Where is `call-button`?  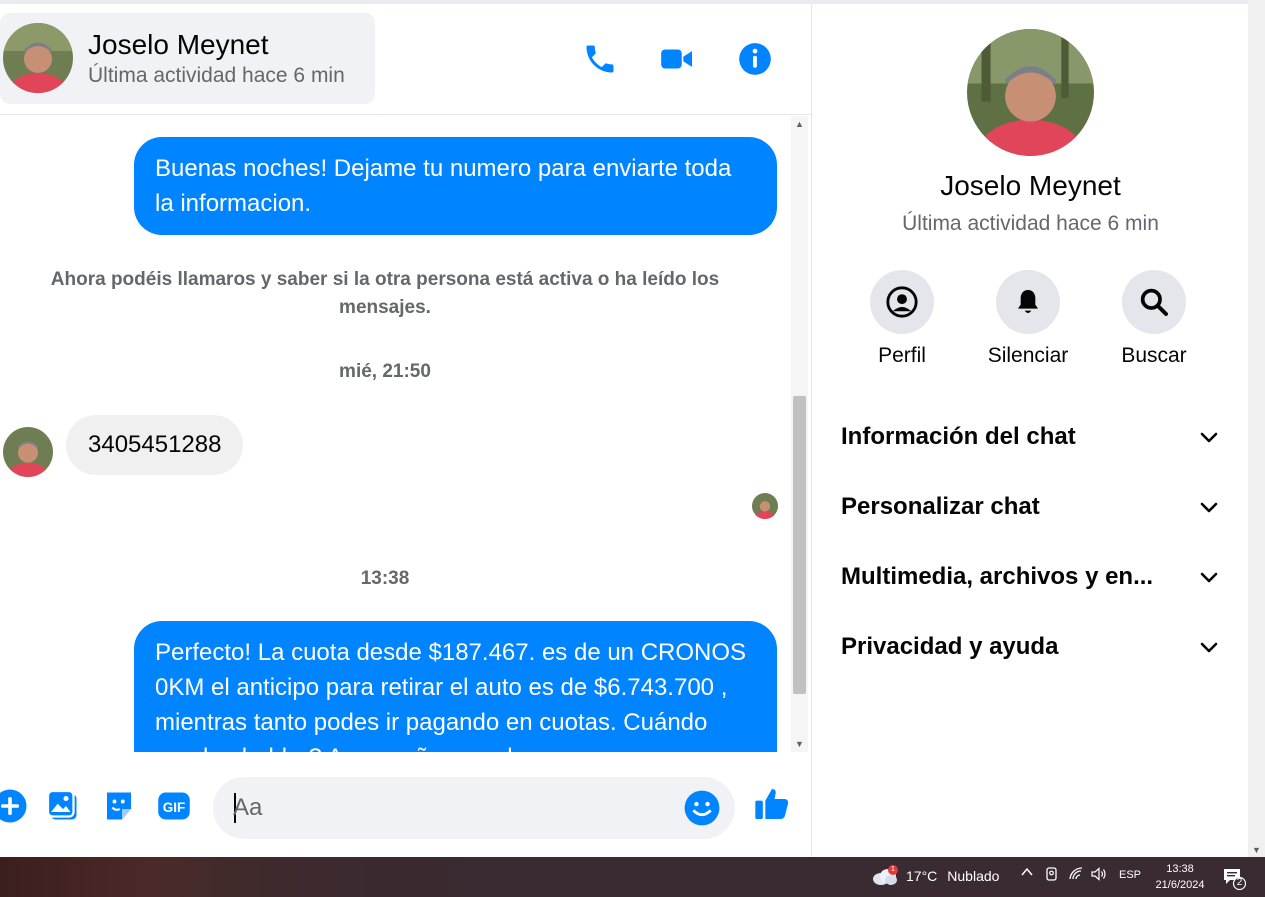 call-button is located at coordinates (600, 59).